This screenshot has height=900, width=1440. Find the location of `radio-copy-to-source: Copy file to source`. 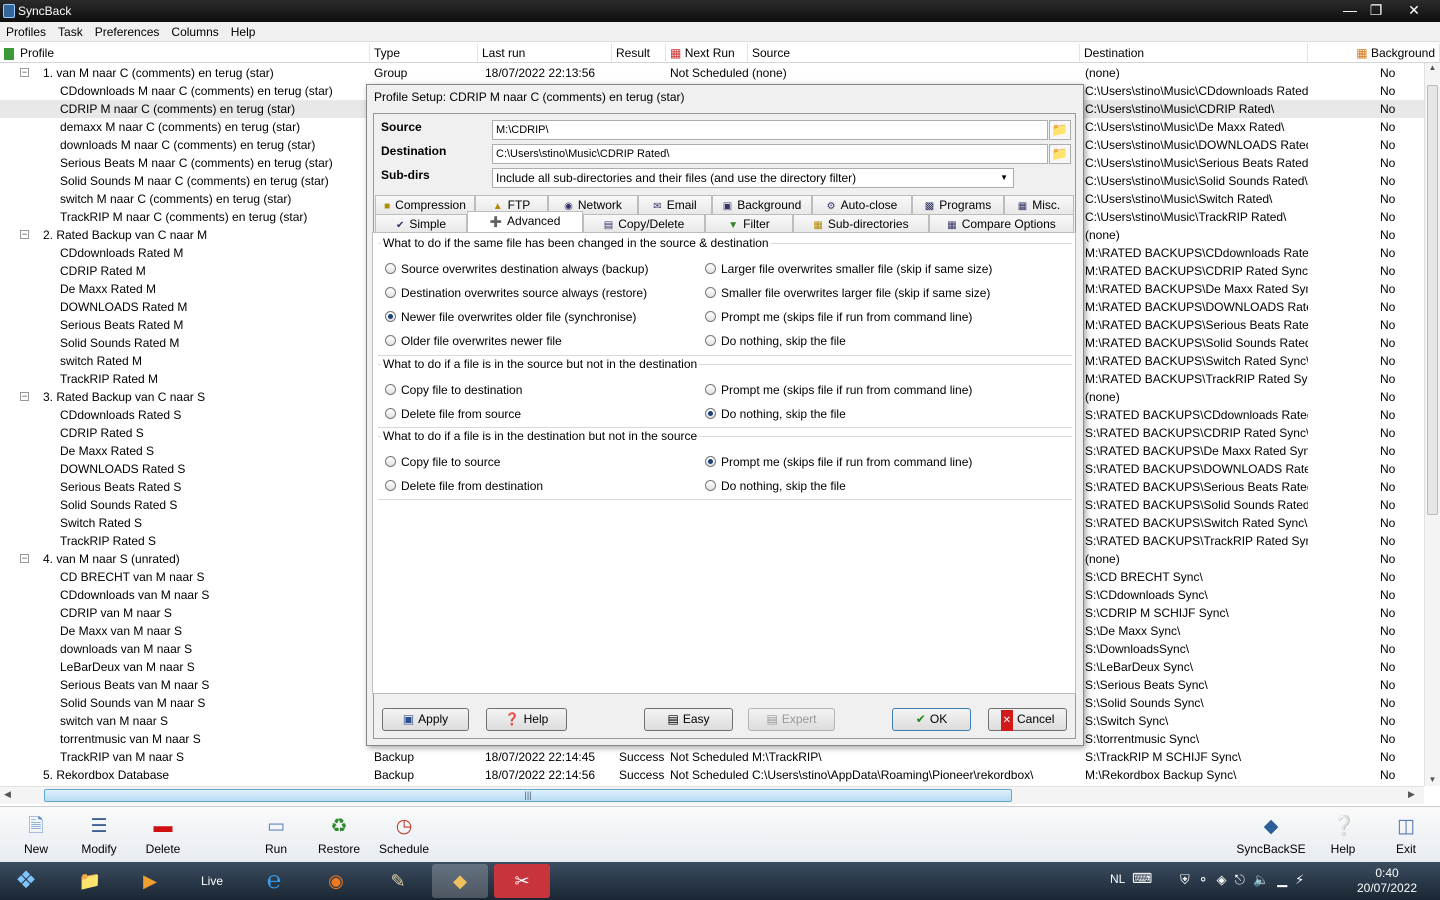

radio-copy-to-source: Copy file to source is located at coordinates (442, 462).